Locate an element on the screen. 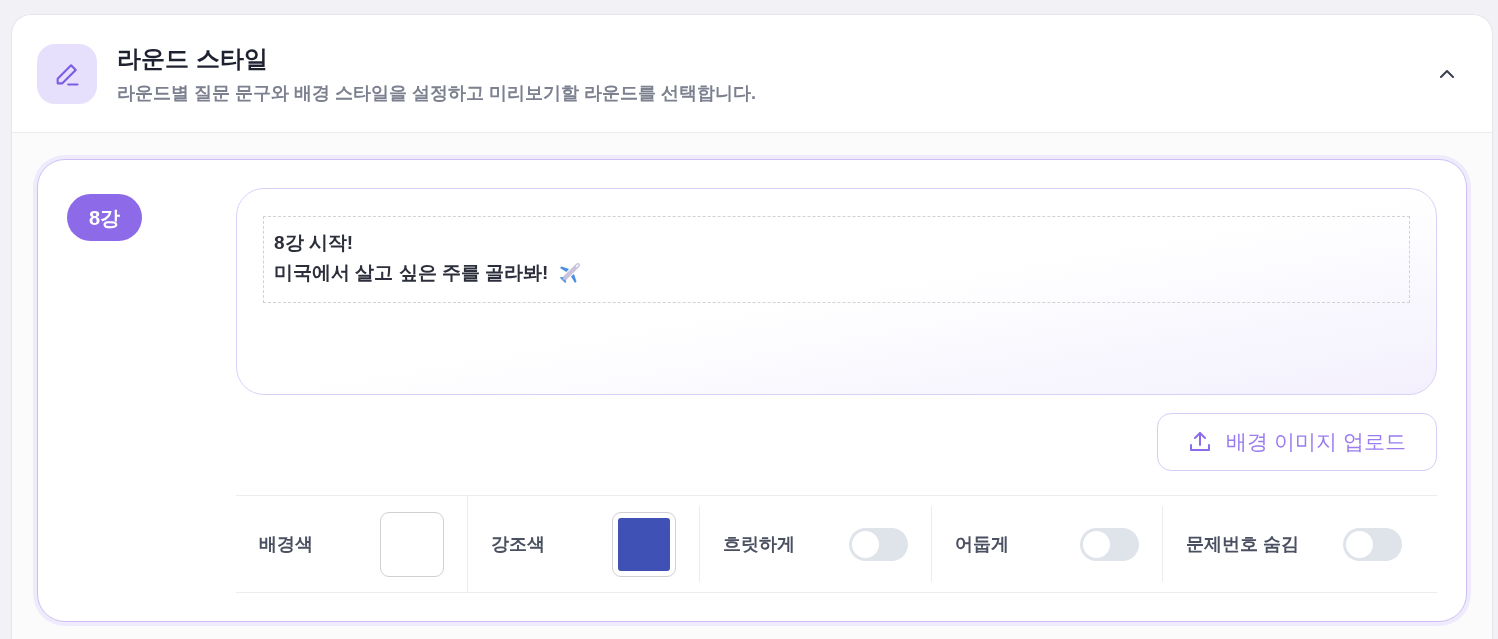  setting-label: 강조색 is located at coordinates (518, 544).